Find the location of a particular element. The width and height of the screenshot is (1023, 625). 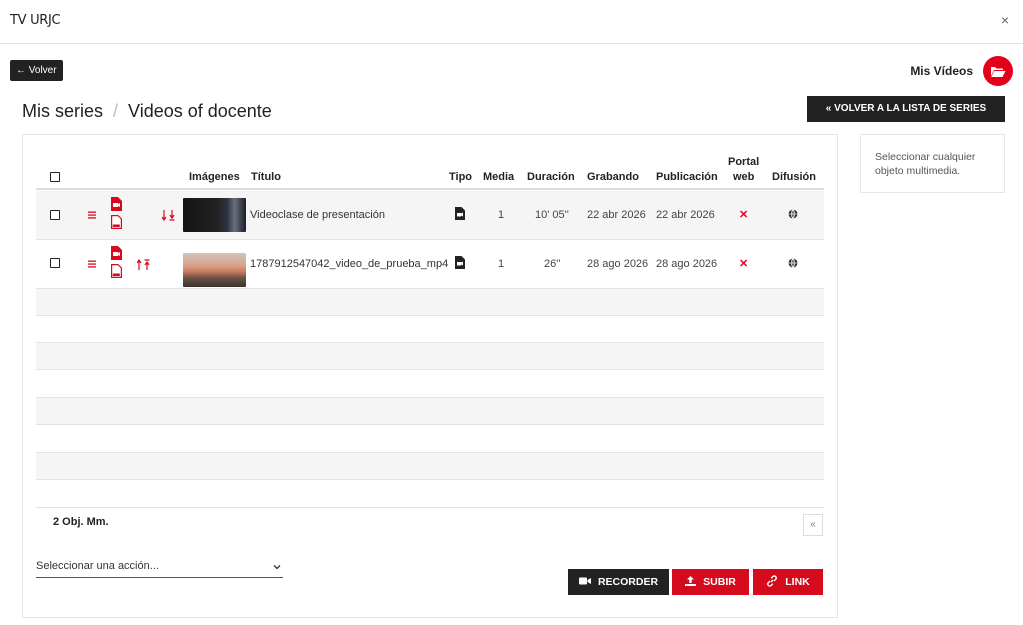

header-duration: Duración is located at coordinates (551, 177).